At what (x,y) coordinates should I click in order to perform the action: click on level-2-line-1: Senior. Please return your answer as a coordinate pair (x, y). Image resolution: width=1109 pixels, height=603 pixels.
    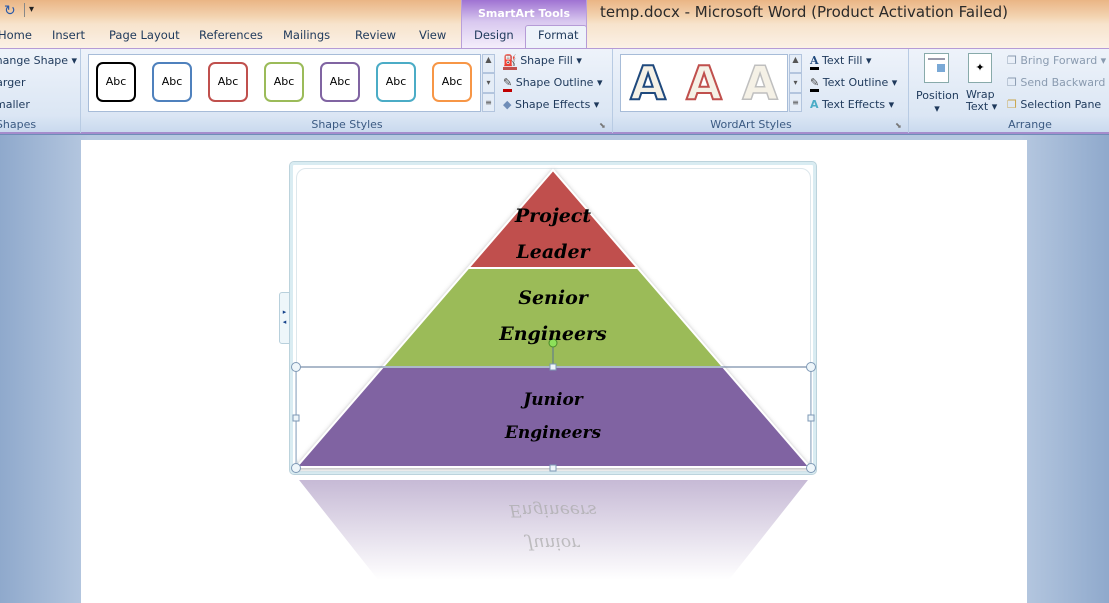
    Looking at the image, I should click on (553, 298).